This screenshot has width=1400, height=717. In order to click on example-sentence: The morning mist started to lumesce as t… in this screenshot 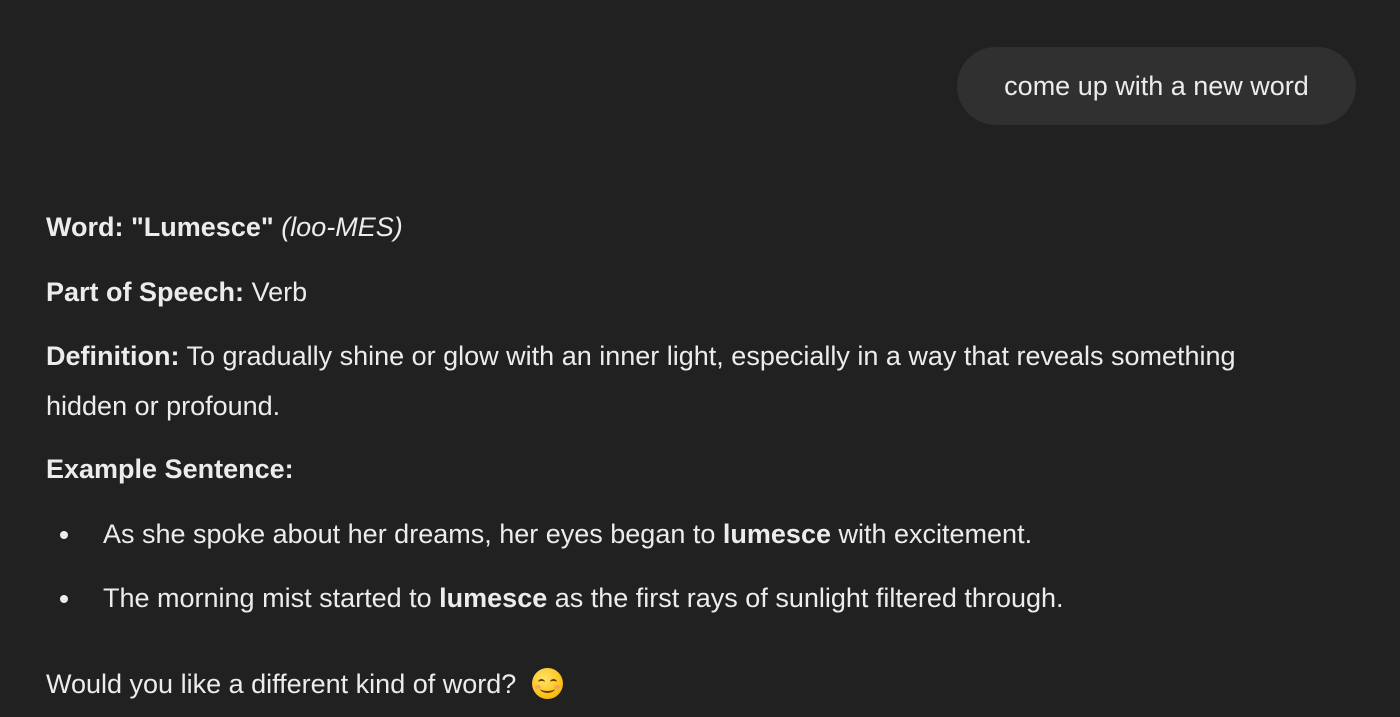, I will do `click(583, 598)`.